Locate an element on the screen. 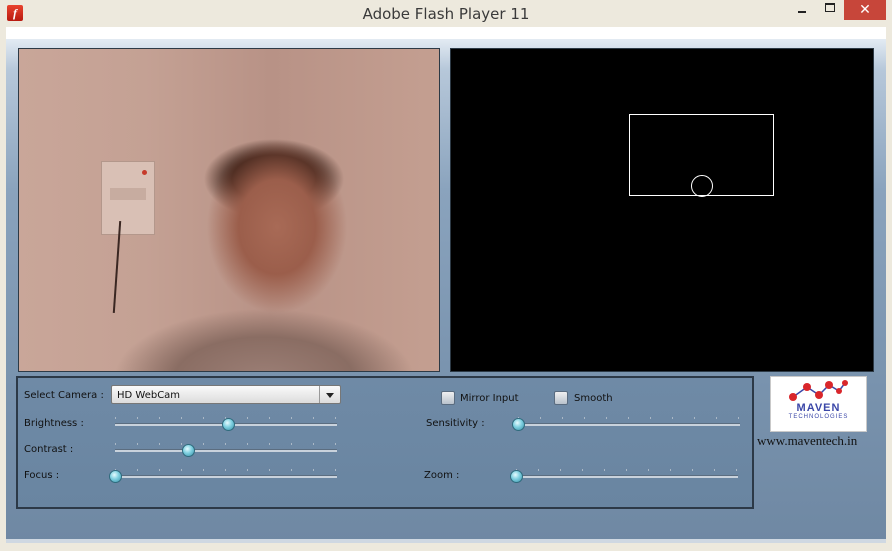  window-title: Adobe Flash Player 11 is located at coordinates (446, 14).